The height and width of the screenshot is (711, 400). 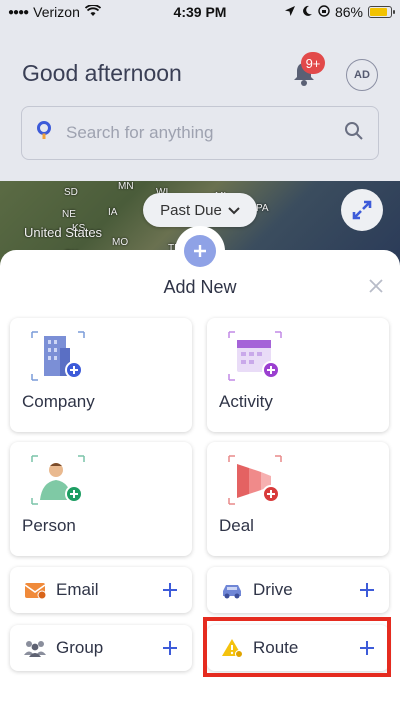 What do you see at coordinates (101, 375) in the screenshot?
I see `add-company-card: Company` at bounding box center [101, 375].